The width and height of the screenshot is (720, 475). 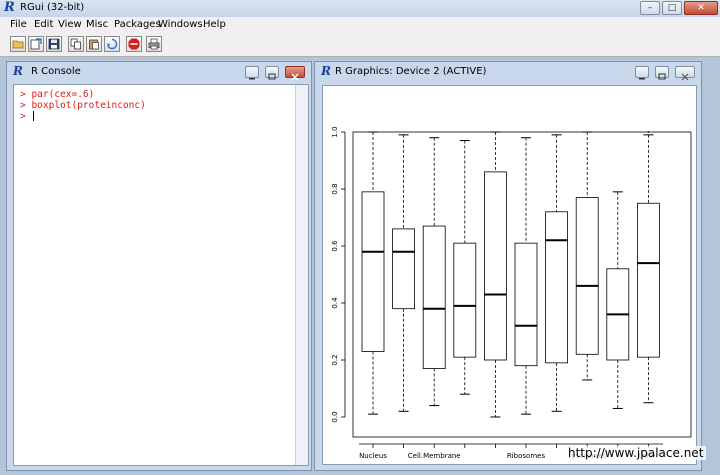 What do you see at coordinates (526, 456) in the screenshot?
I see `x-tick-label: Ribosomes` at bounding box center [526, 456].